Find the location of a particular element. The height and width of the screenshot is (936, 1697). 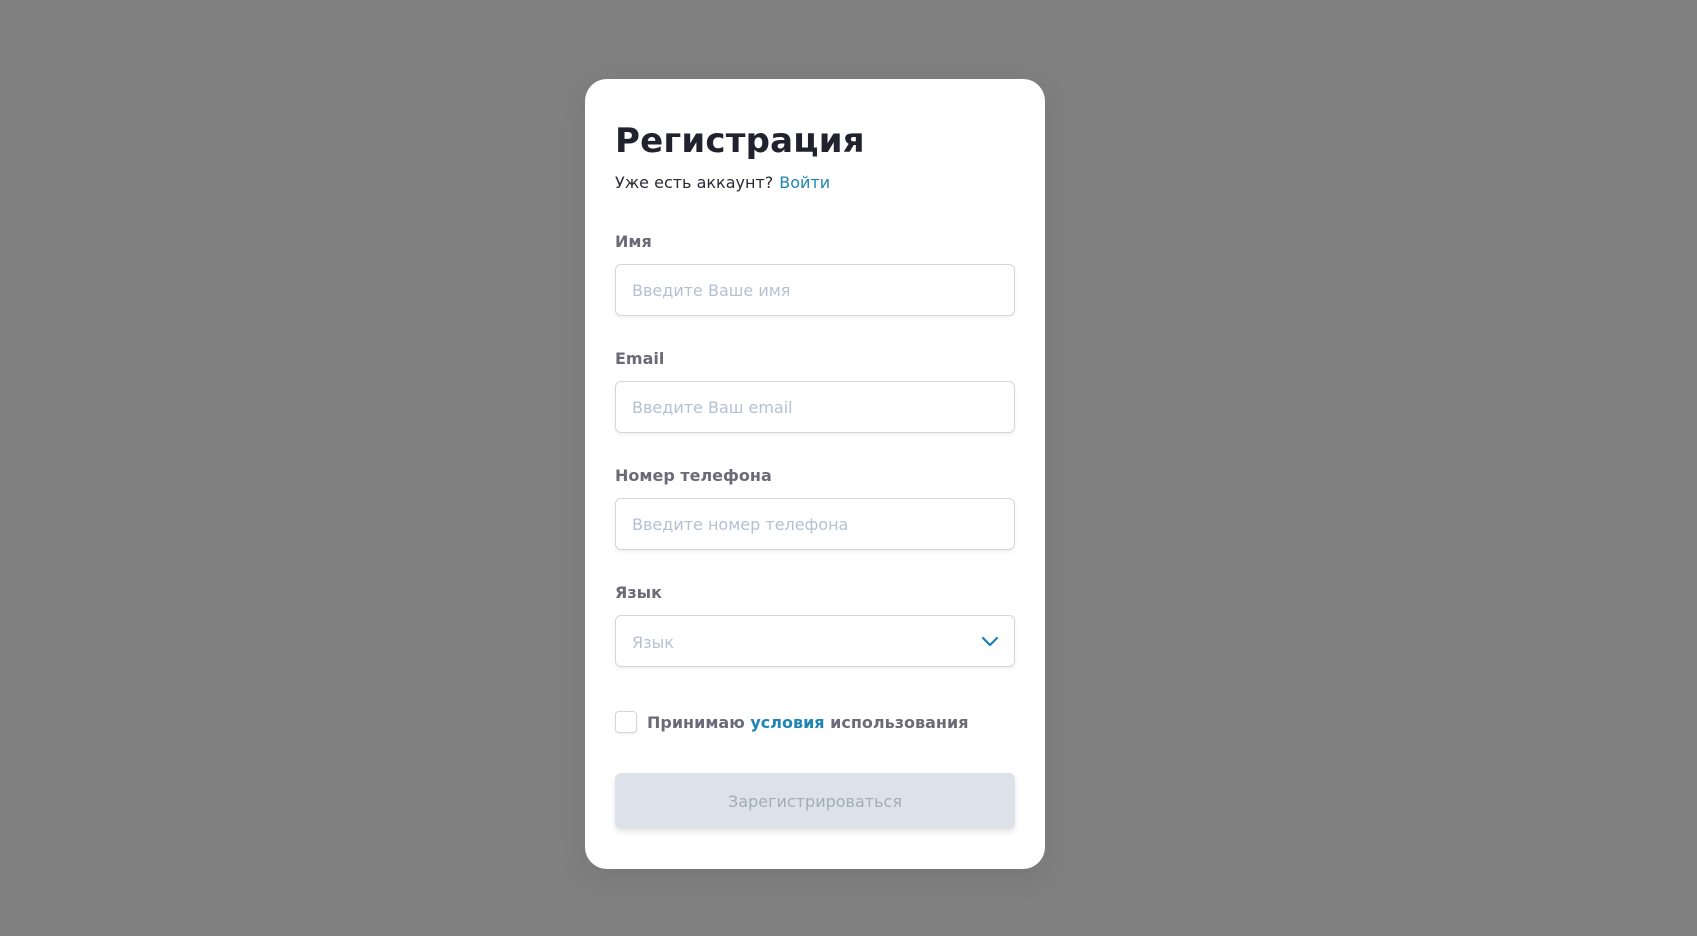

name-input is located at coordinates (815, 290).